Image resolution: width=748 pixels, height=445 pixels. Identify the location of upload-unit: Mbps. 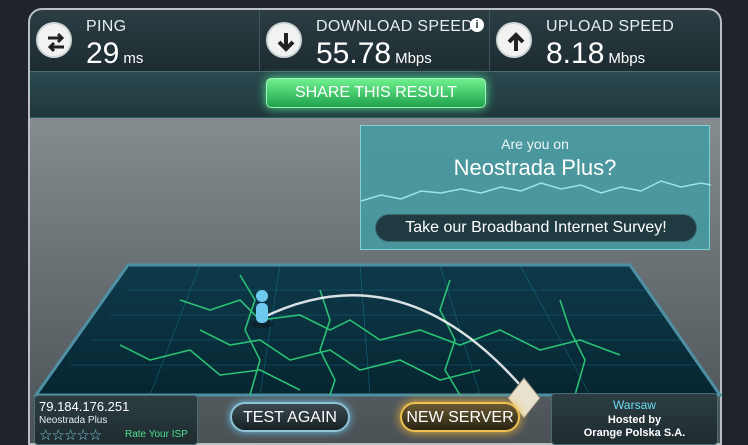
(627, 58).